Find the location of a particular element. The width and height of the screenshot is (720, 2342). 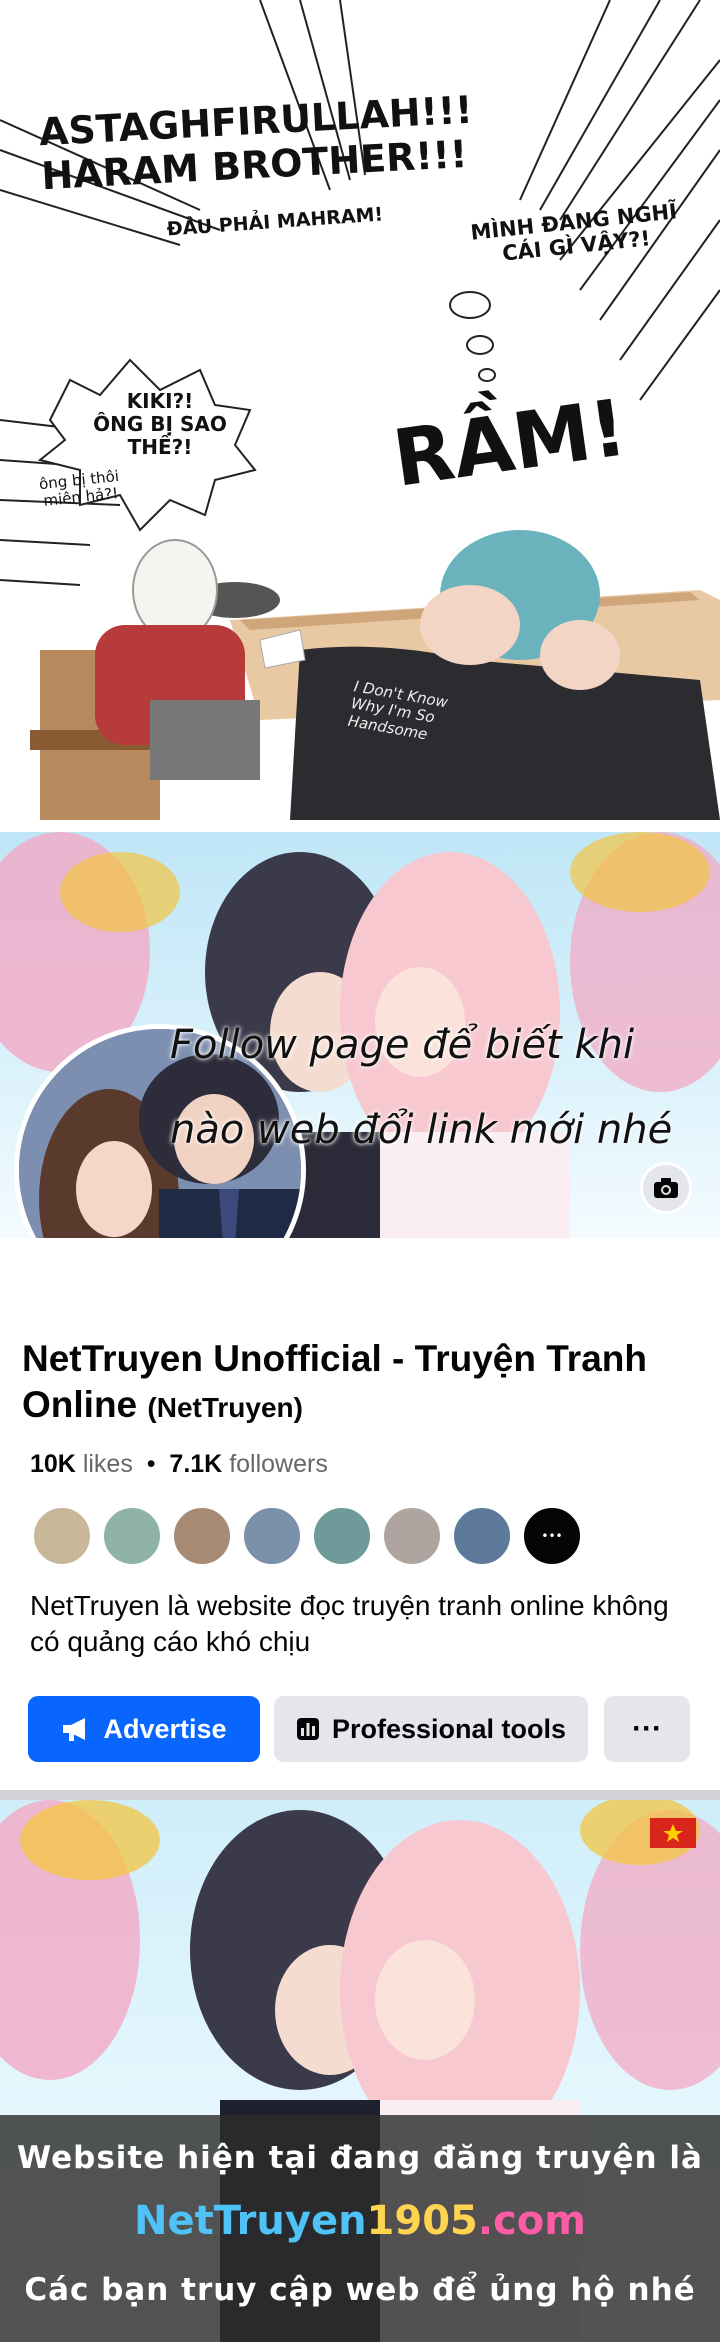

cover-camera-button is located at coordinates (666, 1188).